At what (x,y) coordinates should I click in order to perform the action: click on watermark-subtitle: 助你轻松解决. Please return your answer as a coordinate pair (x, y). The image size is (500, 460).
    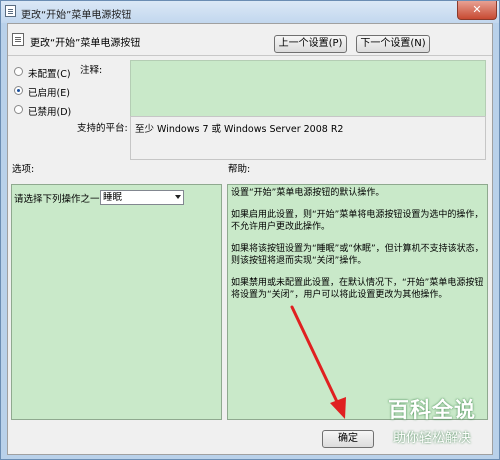
    Looking at the image, I should click on (431, 438).